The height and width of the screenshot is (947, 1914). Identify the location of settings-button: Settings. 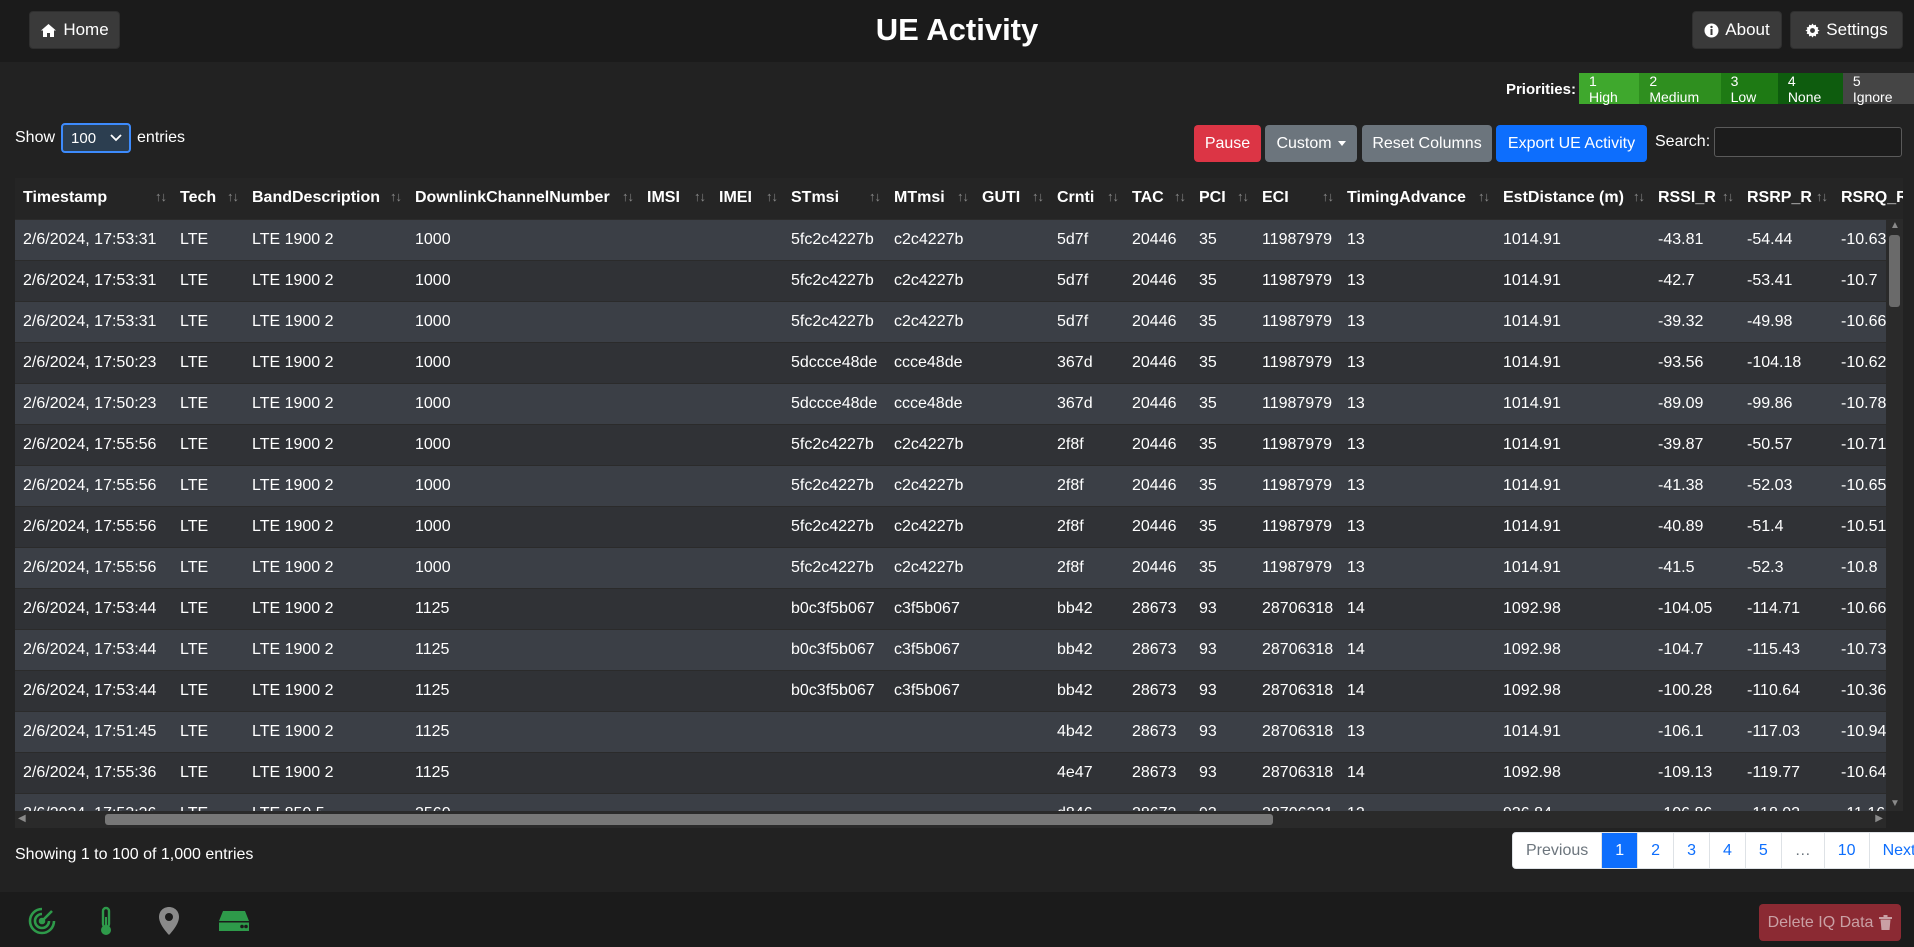
(1846, 30).